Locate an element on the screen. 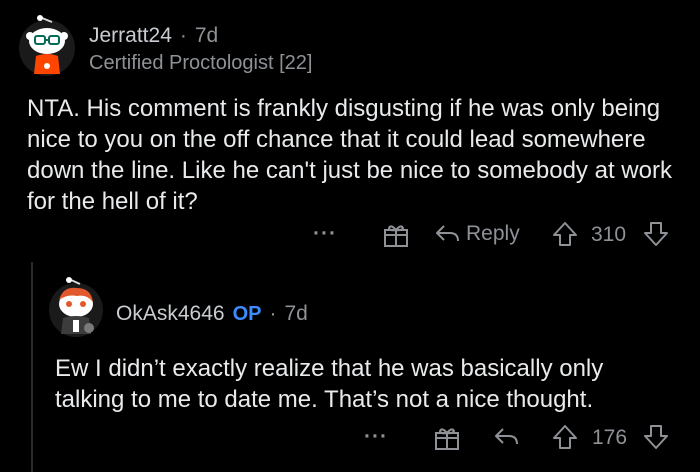 The image size is (700, 472). username: Jerratt24 is located at coordinates (130, 36).